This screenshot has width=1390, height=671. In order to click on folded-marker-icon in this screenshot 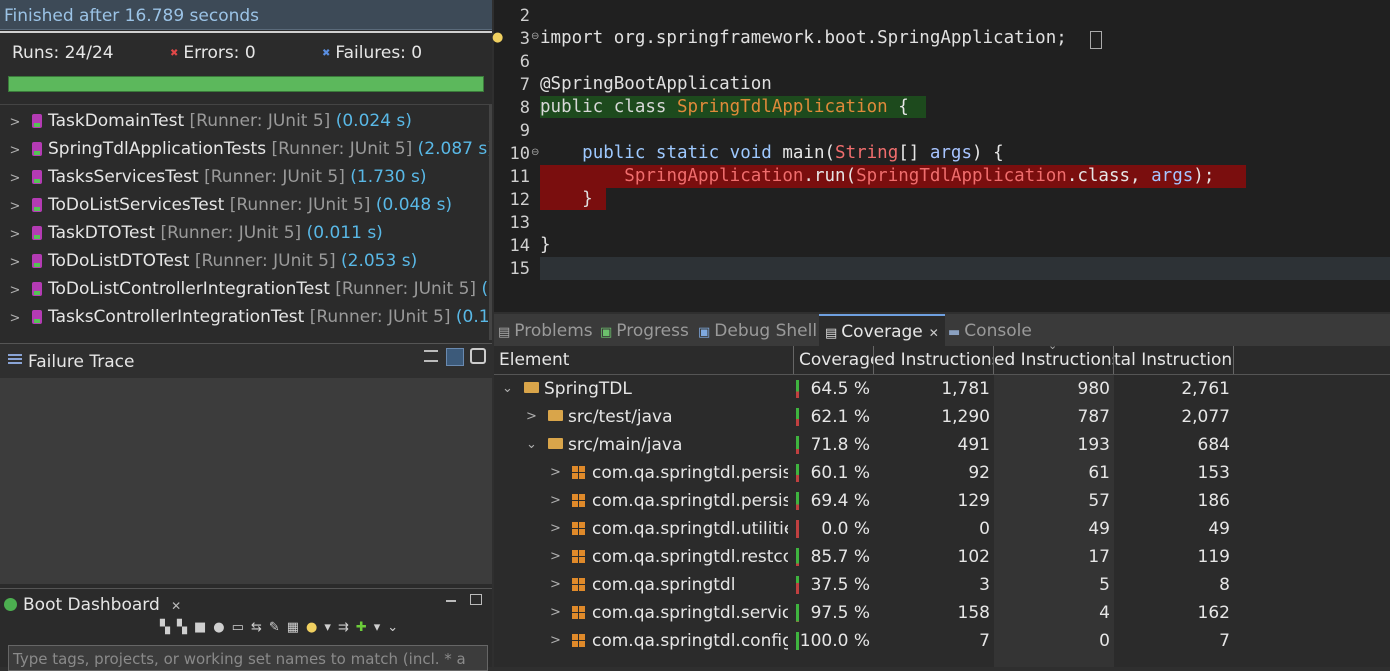, I will do `click(1096, 40)`.